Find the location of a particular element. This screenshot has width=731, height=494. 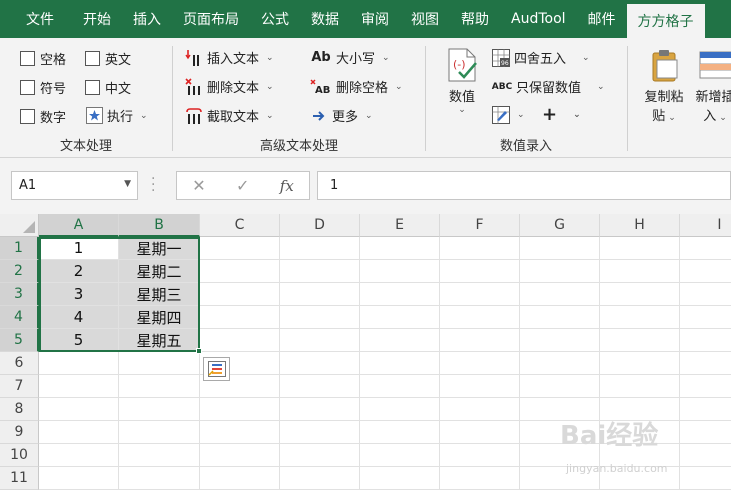

cell: 3 is located at coordinates (79, 294).